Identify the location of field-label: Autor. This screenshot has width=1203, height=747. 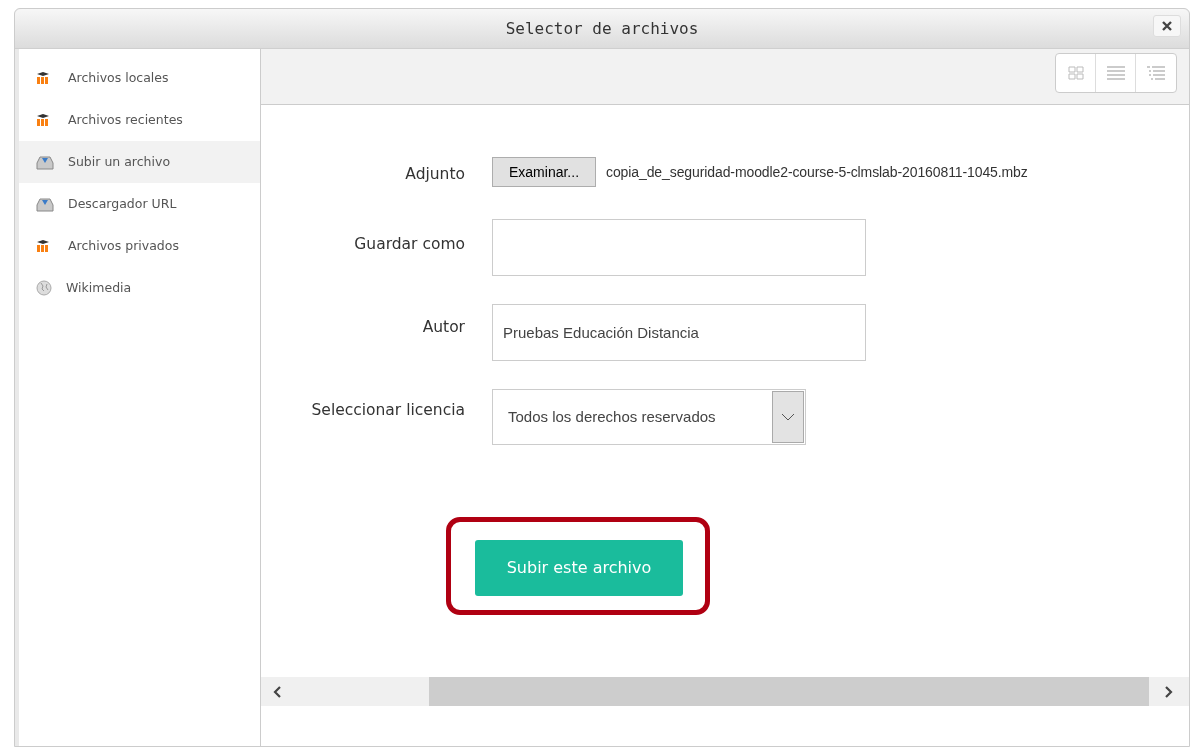
(443, 327).